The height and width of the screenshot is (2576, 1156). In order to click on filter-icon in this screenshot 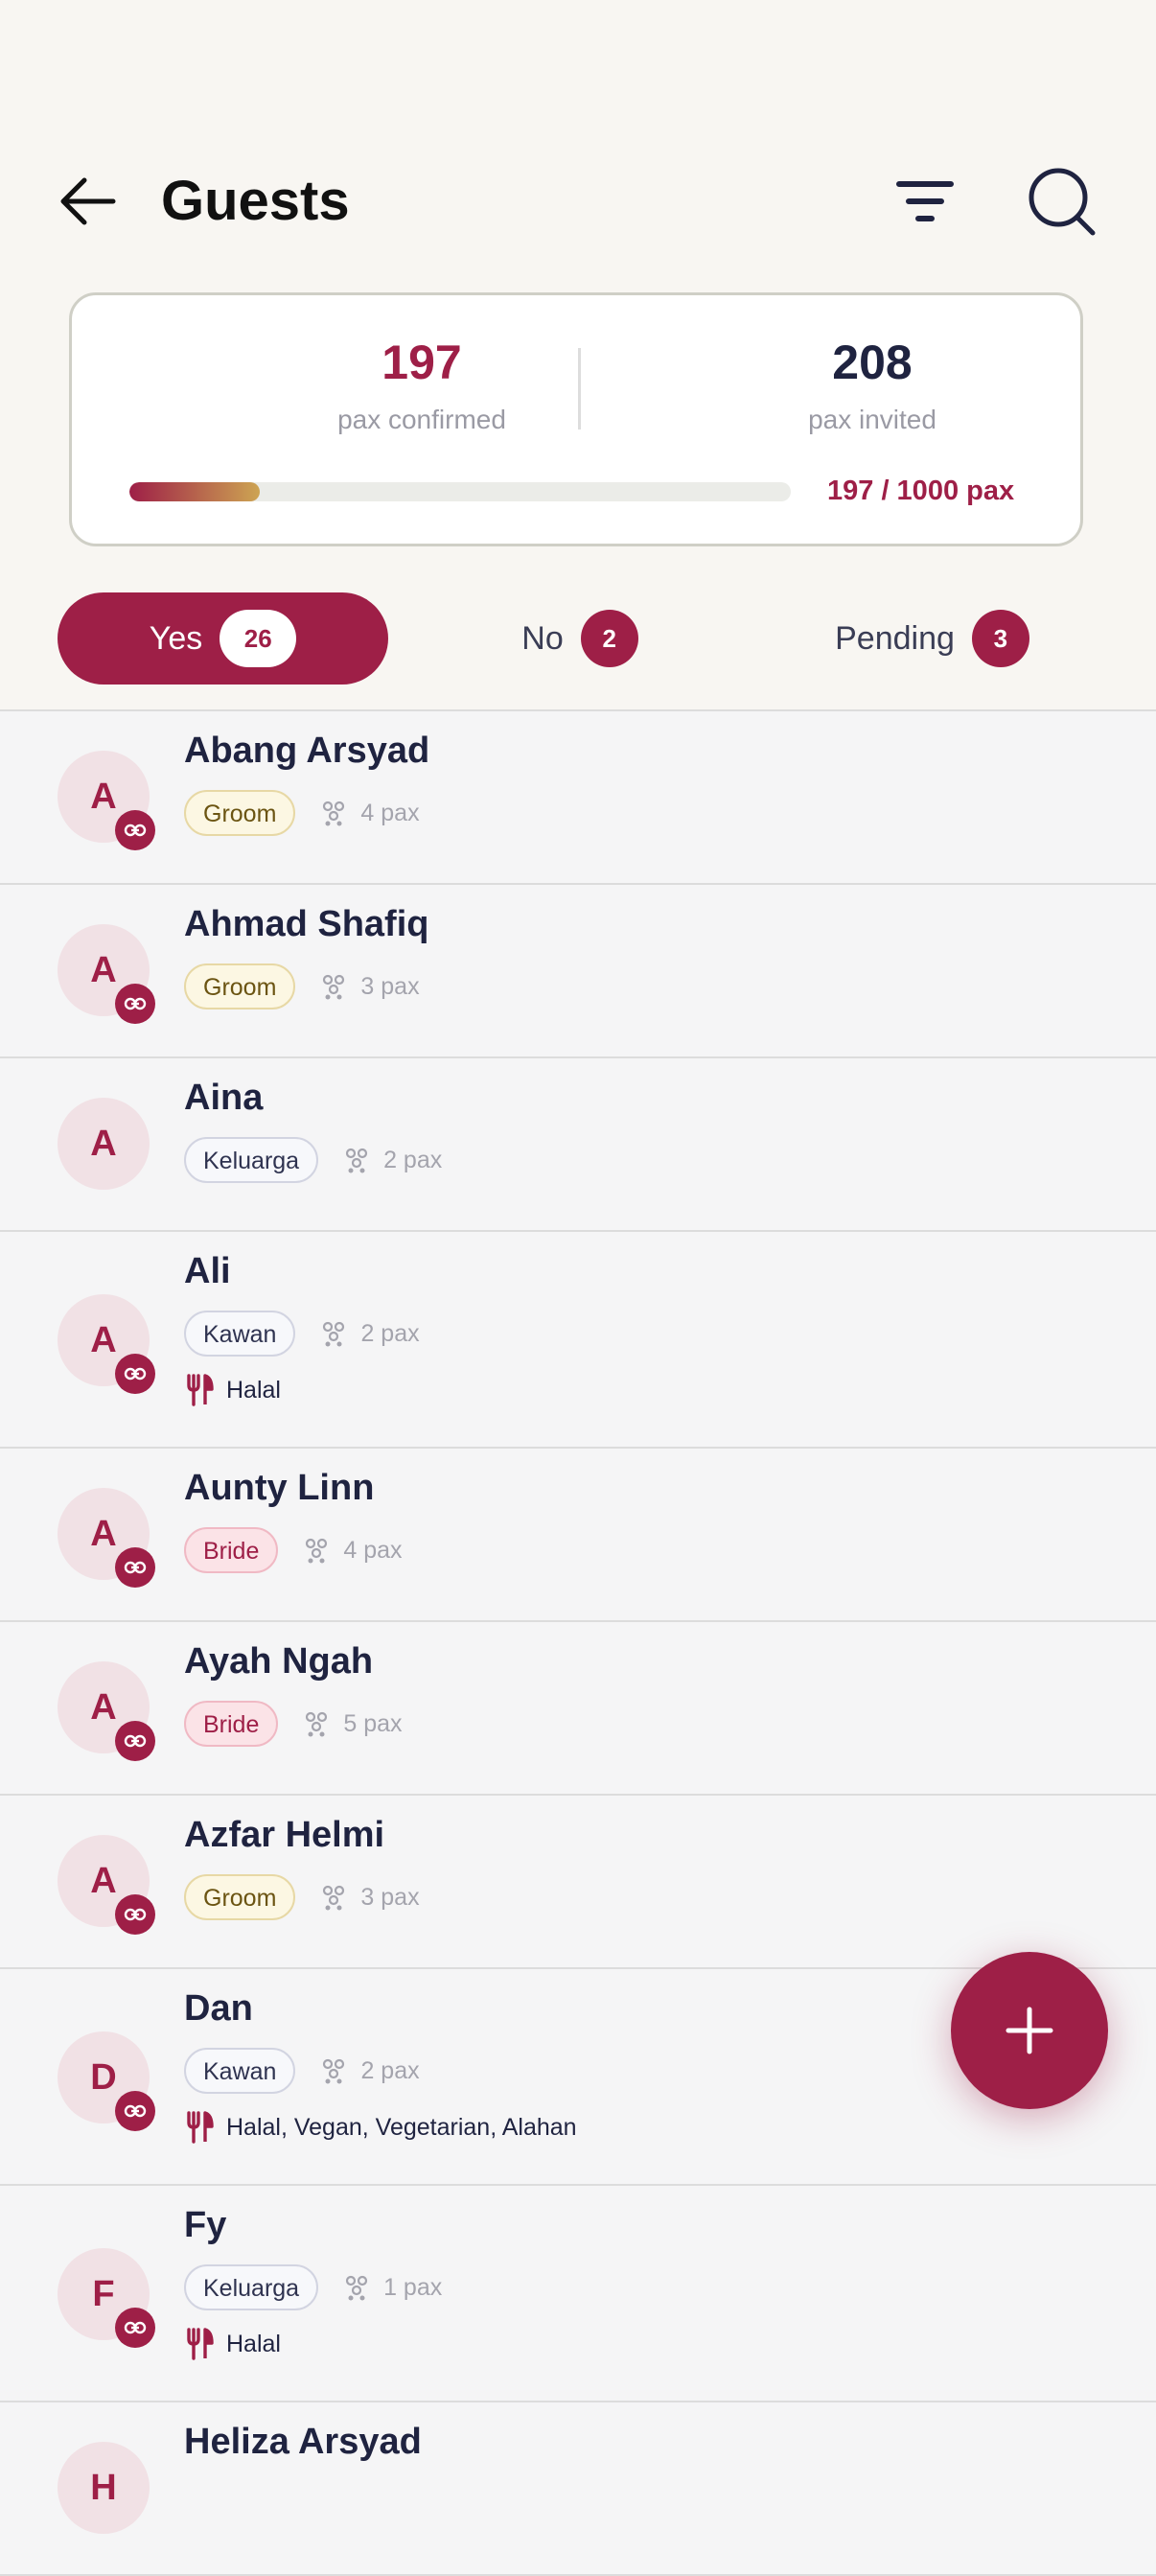, I will do `click(925, 202)`.